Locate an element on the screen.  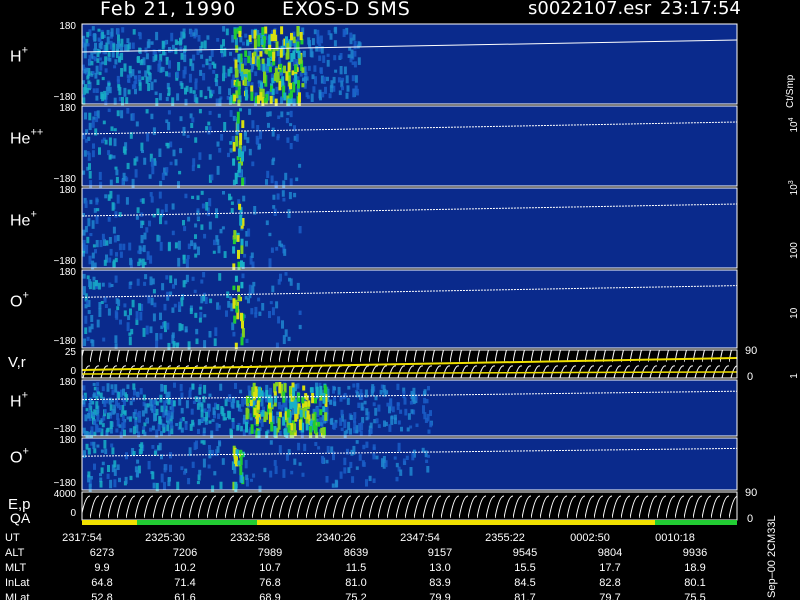
ephemeris-value: 81.7 is located at coordinates (524, 596).